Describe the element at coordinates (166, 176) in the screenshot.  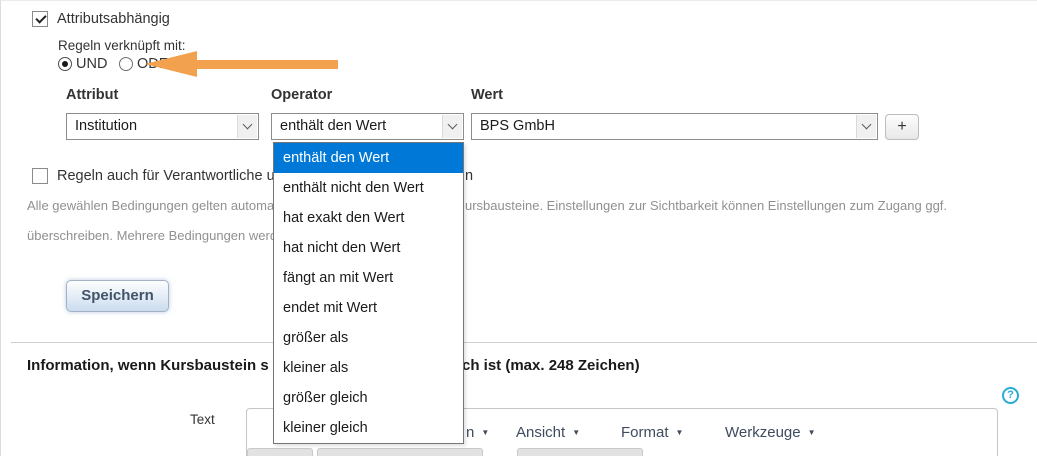
I see `apply-rules-label-start: Regeln auch für Verantwortliche u` at that location.